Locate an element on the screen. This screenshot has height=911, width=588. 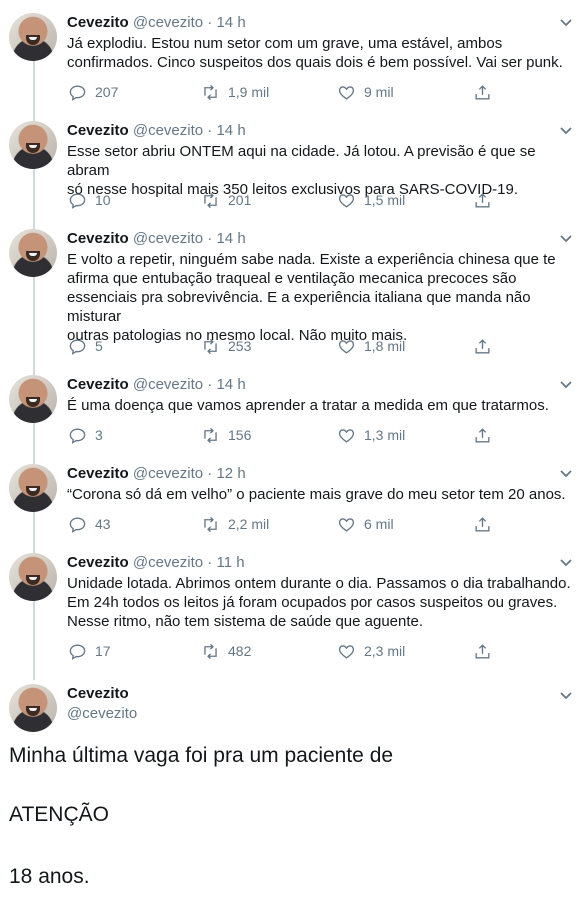
reply-count: 17 is located at coordinates (103, 651).